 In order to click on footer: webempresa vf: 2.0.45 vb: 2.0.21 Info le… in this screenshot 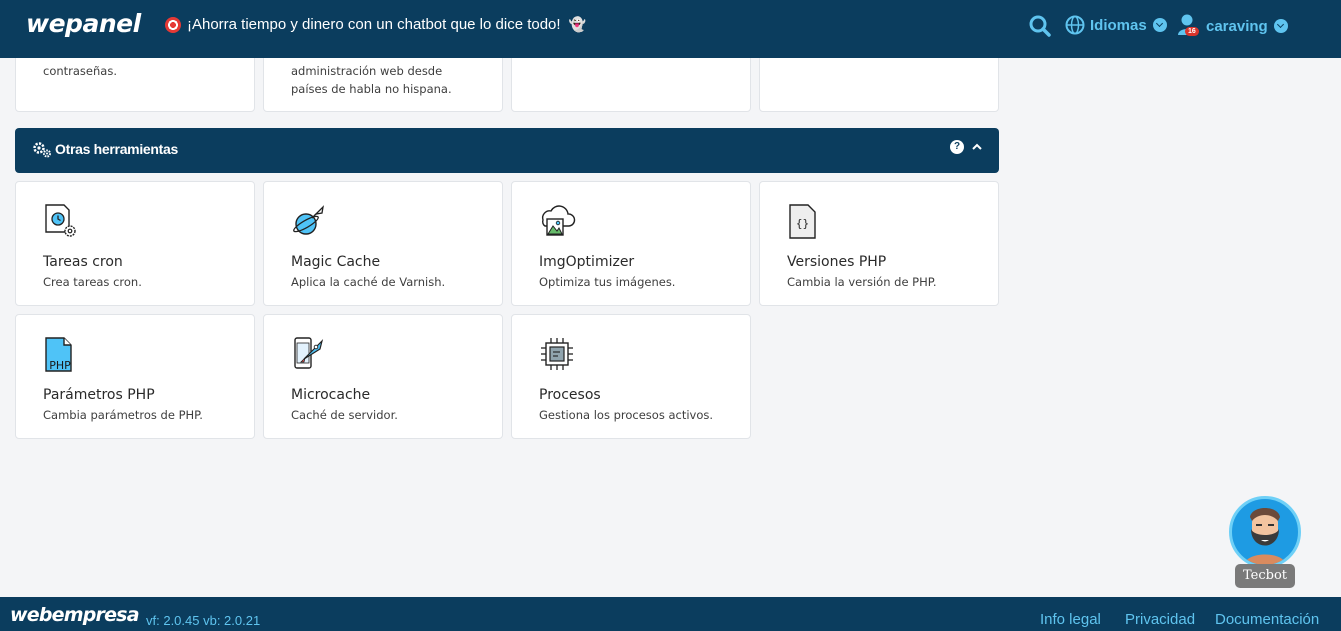, I will do `click(670, 614)`.